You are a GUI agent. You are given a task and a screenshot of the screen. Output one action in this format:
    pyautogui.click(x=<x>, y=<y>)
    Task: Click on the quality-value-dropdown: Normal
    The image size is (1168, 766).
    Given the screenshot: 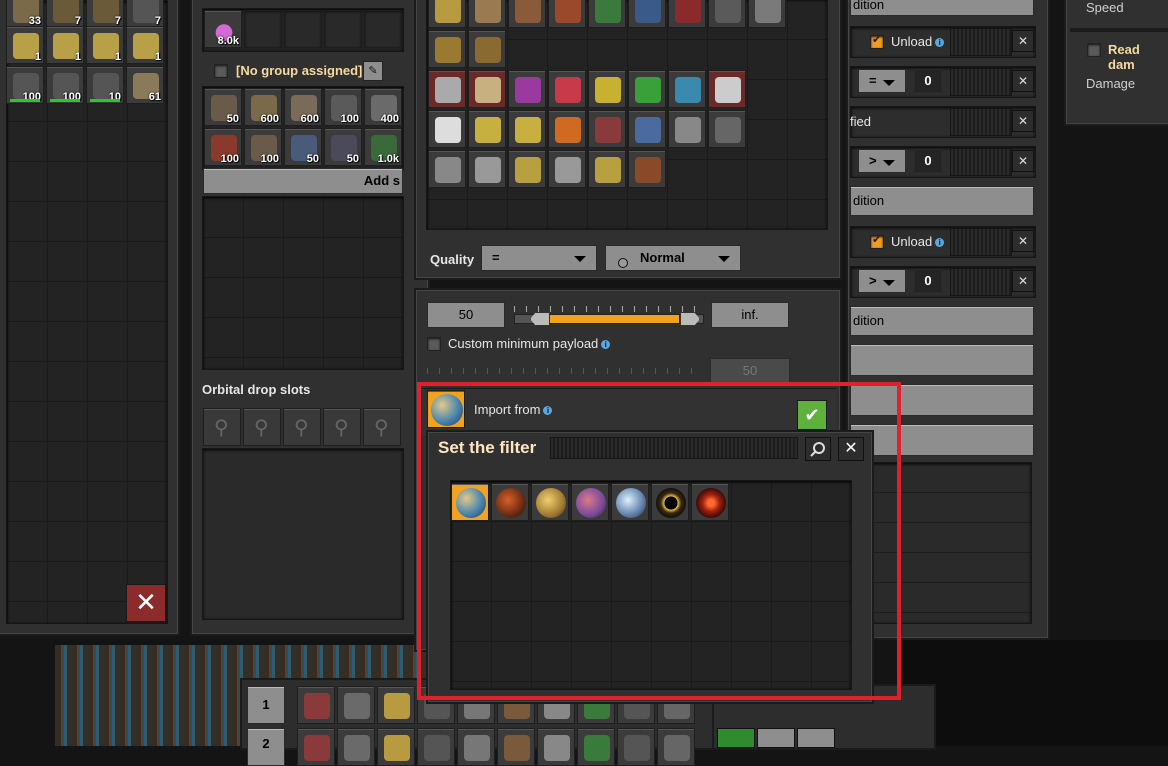 What is the action you would take?
    pyautogui.click(x=673, y=258)
    